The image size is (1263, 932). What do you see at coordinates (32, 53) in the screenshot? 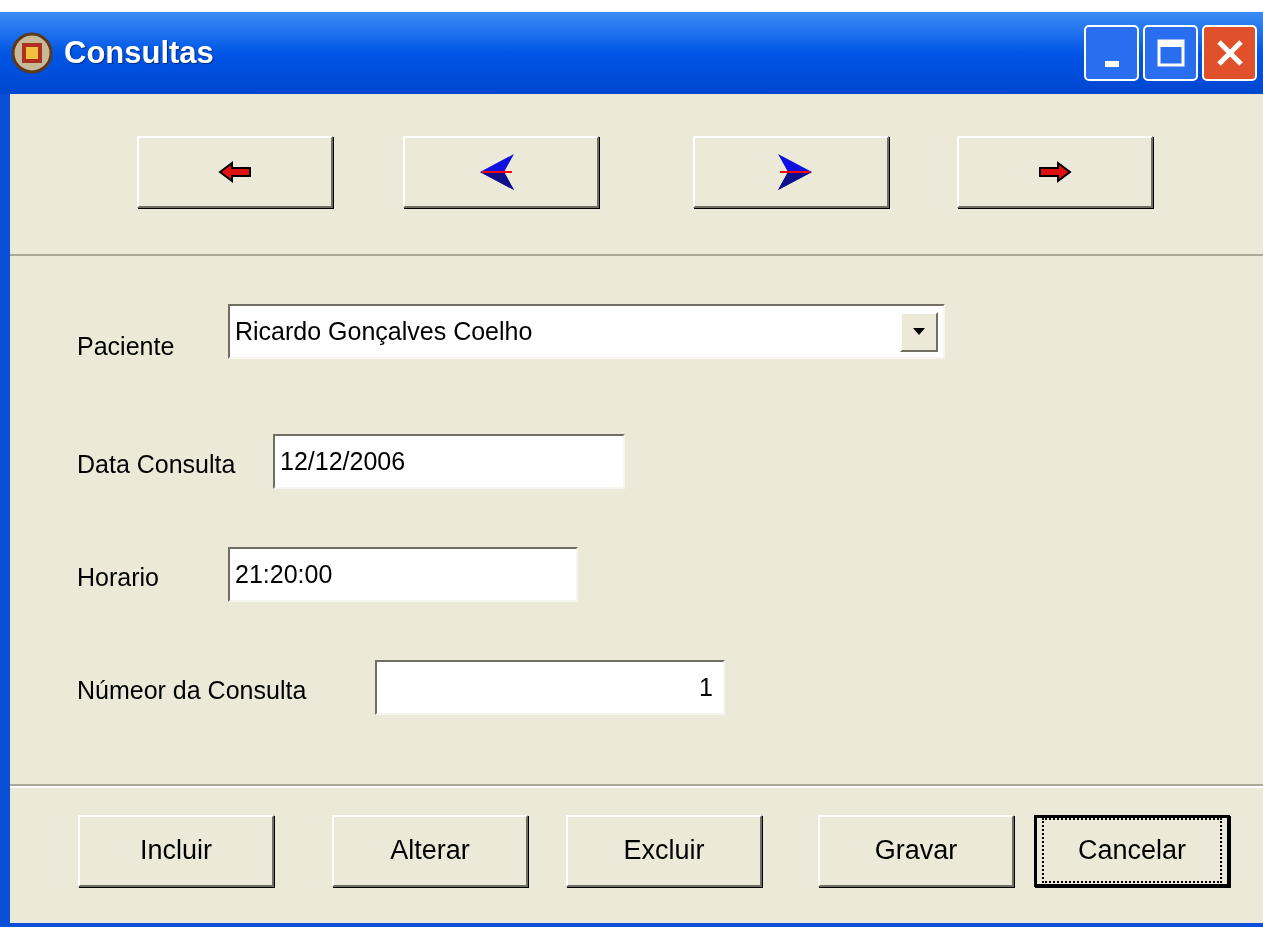
I see `app-icon` at bounding box center [32, 53].